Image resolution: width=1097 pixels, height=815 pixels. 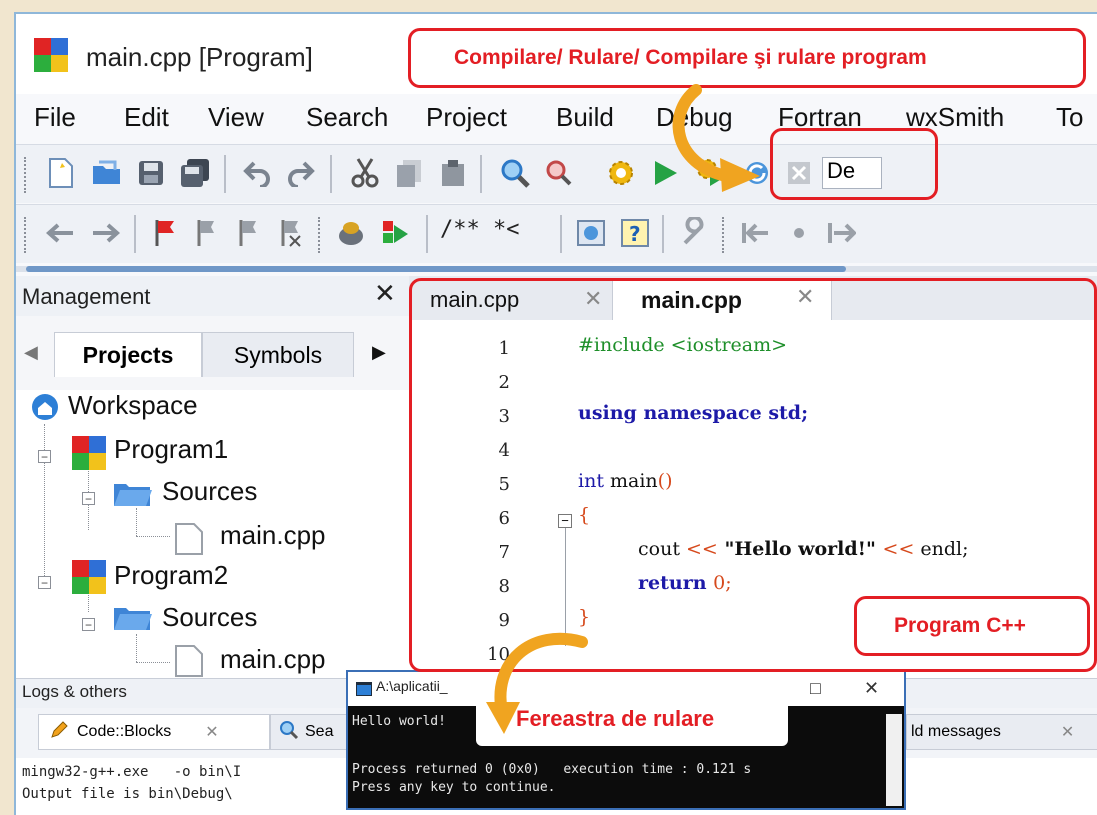 What do you see at coordinates (105, 233) in the screenshot?
I see `forward-arrow-icon` at bounding box center [105, 233].